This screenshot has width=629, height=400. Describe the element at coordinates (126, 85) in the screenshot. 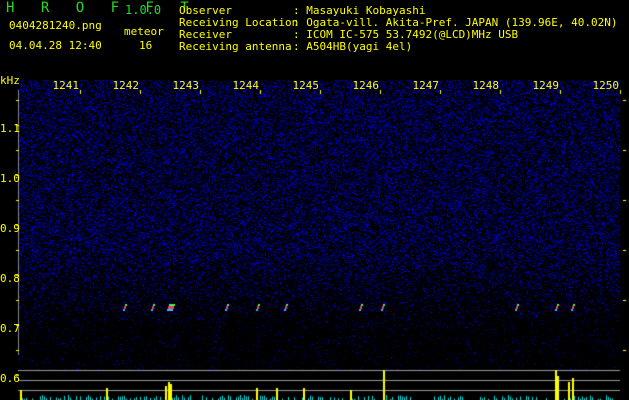

I see `x-tick-label: 1242` at that location.